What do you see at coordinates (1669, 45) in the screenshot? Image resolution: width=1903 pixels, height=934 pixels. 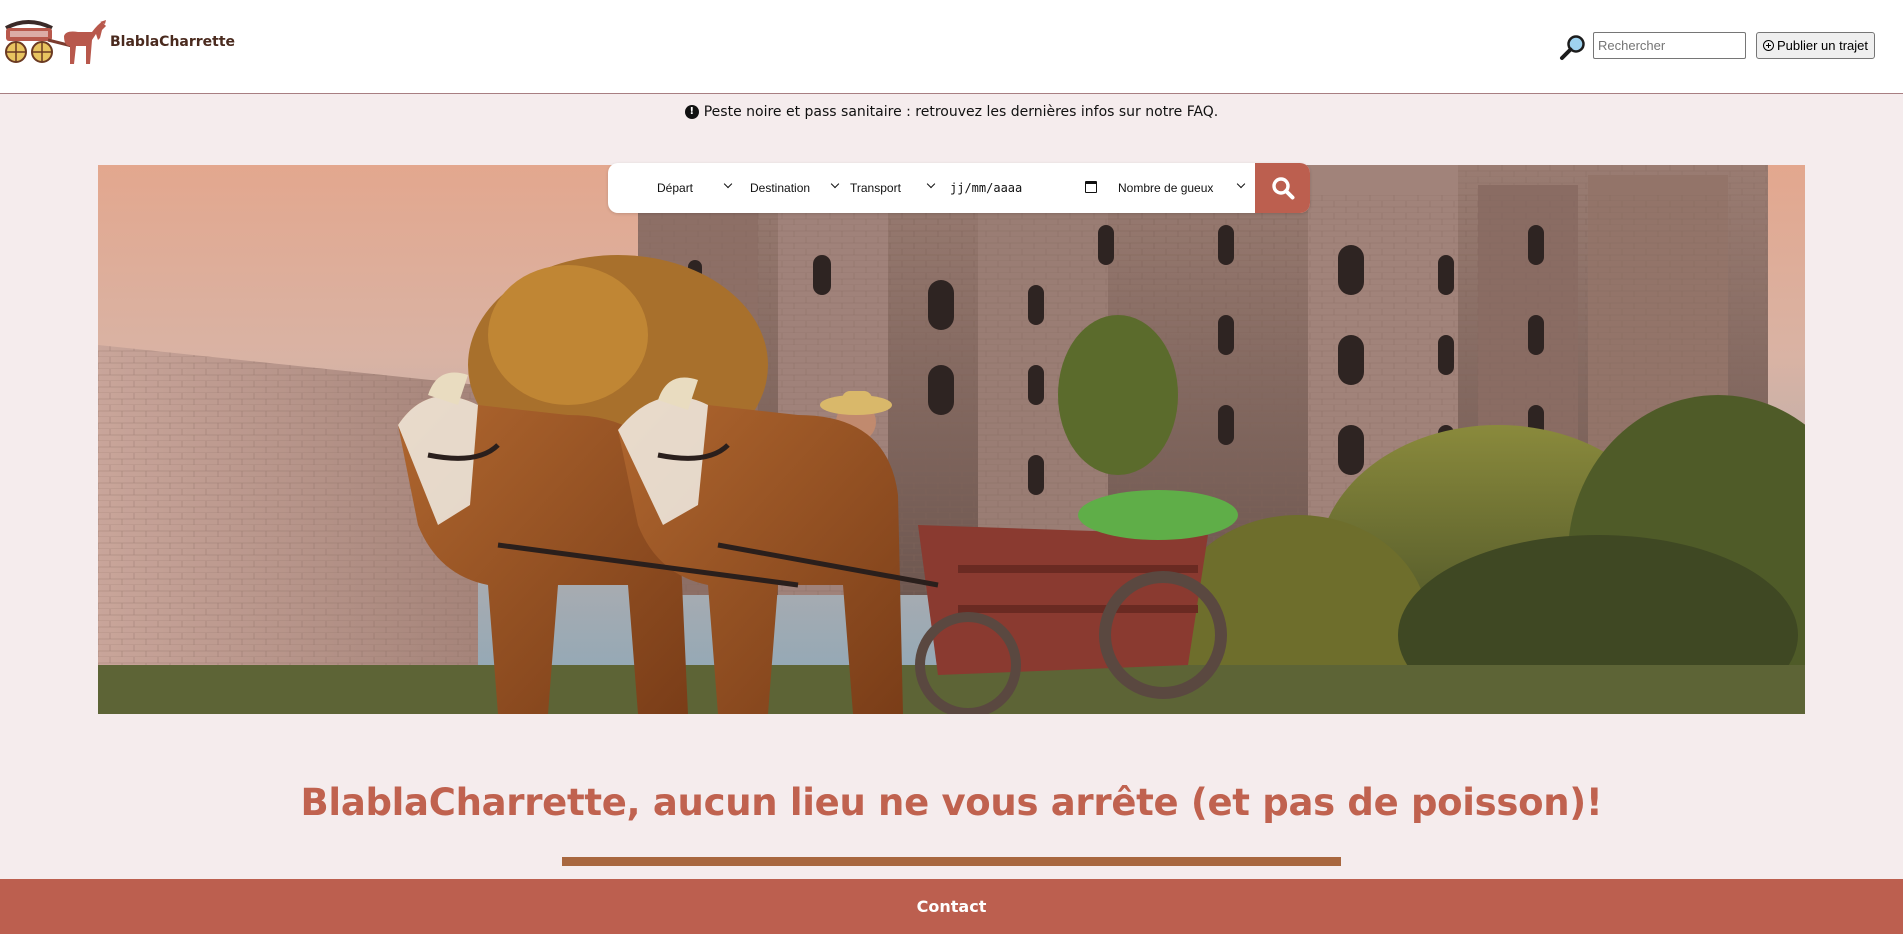 I see `search-input` at bounding box center [1669, 45].